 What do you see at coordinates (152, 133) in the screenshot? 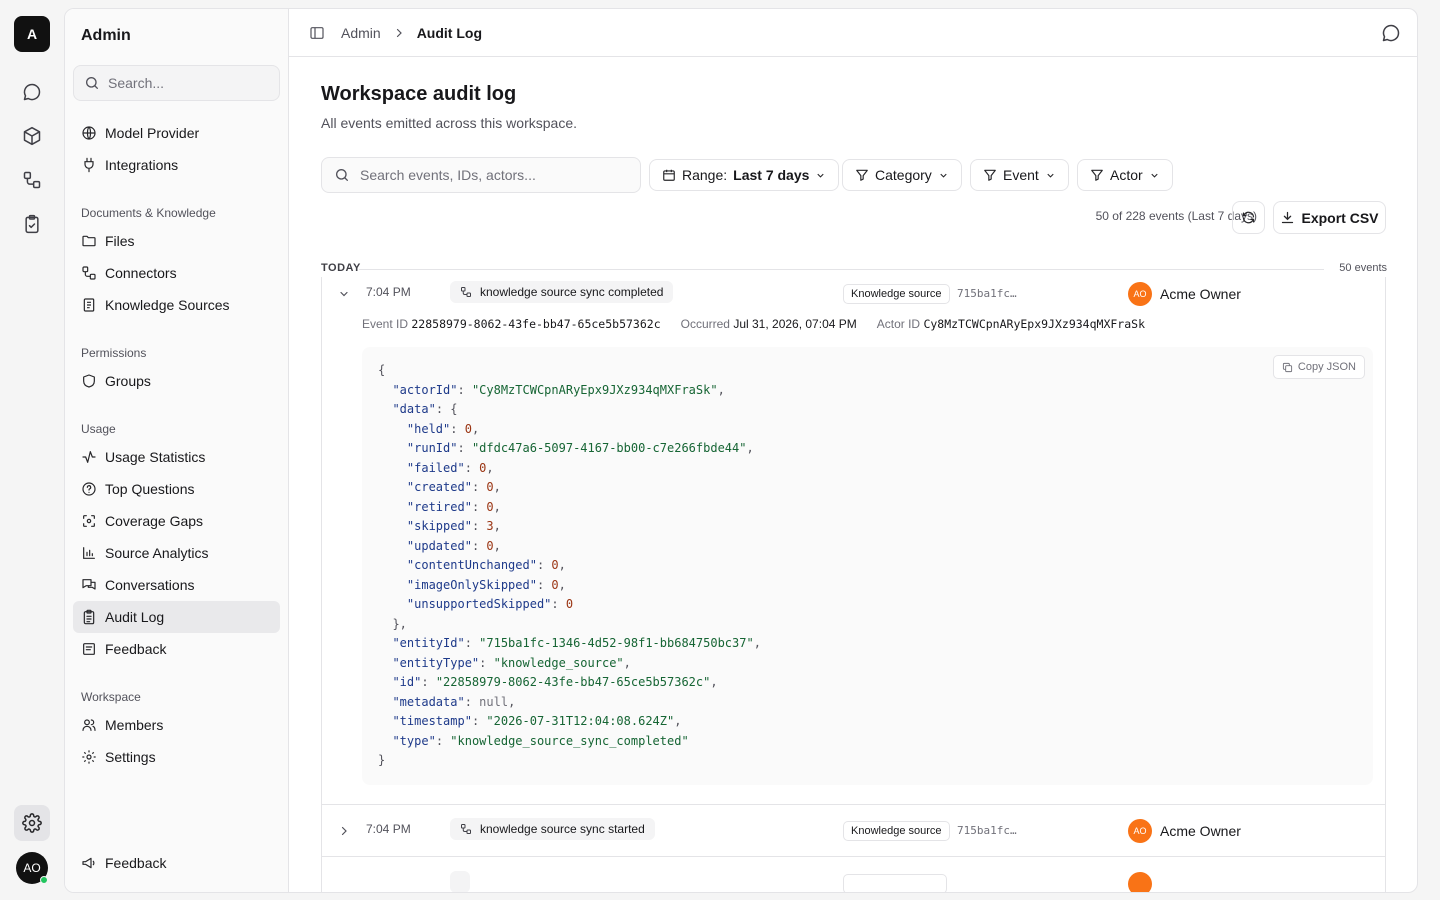
I see `sidebar-item-label: Model Provider` at bounding box center [152, 133].